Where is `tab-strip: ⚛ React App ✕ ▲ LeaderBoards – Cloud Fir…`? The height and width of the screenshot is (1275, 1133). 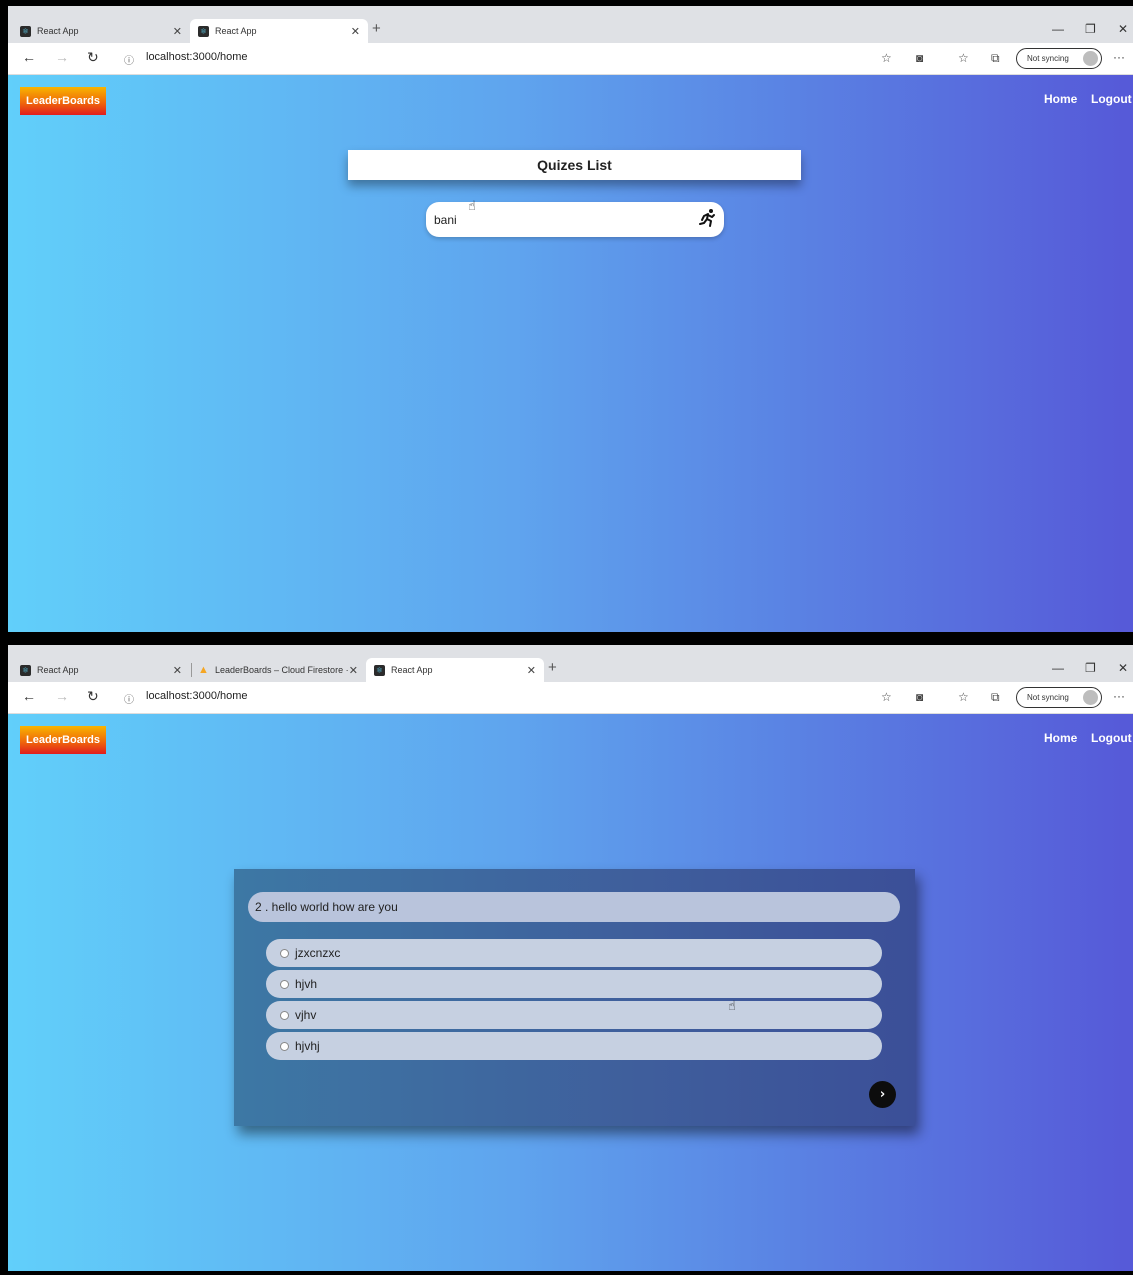 tab-strip: ⚛ React App ✕ ▲ LeaderBoards – Cloud Fir… is located at coordinates (570, 663).